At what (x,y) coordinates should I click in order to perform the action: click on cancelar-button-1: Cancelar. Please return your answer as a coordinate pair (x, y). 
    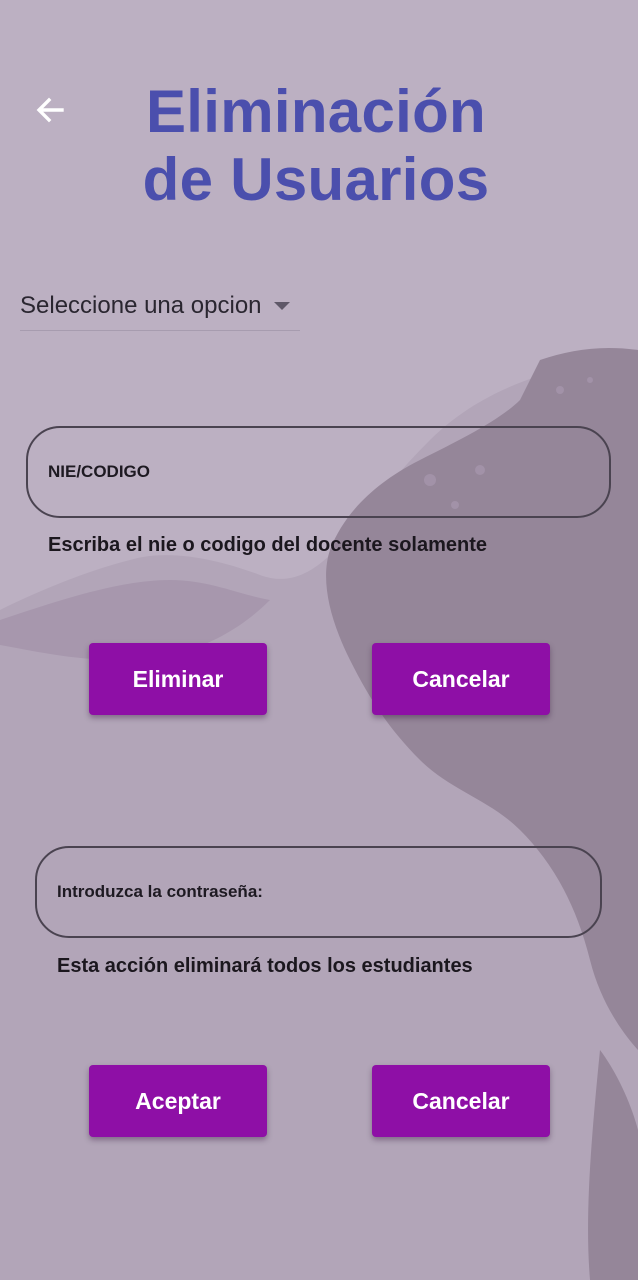
    Looking at the image, I should click on (461, 679).